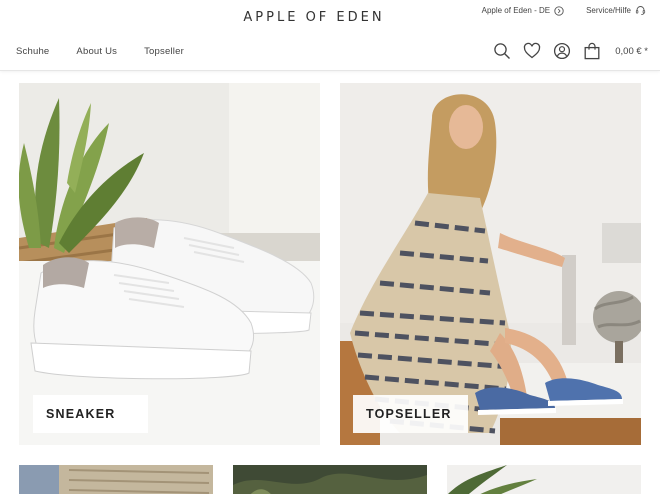  What do you see at coordinates (559, 10) in the screenshot?
I see `chevron-circle-icon` at bounding box center [559, 10].